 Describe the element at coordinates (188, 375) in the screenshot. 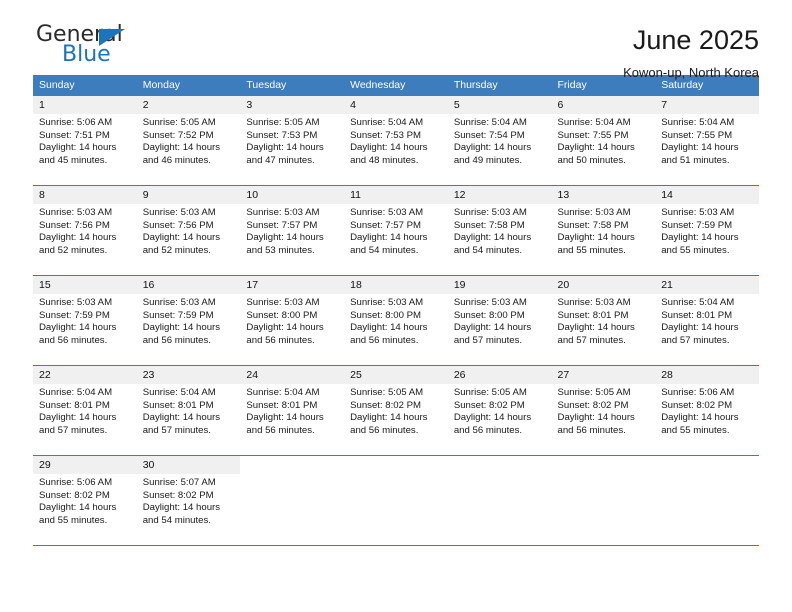

I see `day-number: 23` at that location.